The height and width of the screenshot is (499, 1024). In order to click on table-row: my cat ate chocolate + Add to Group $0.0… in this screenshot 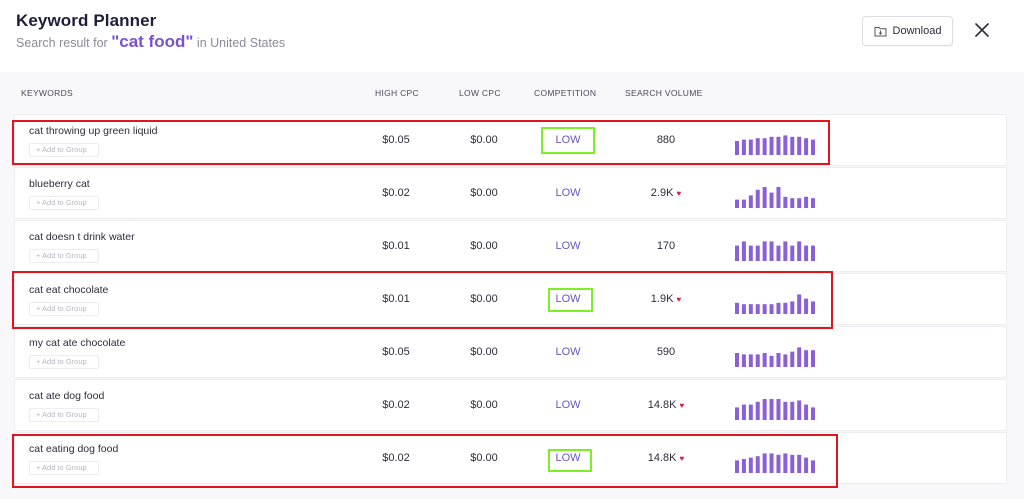, I will do `click(510, 352)`.